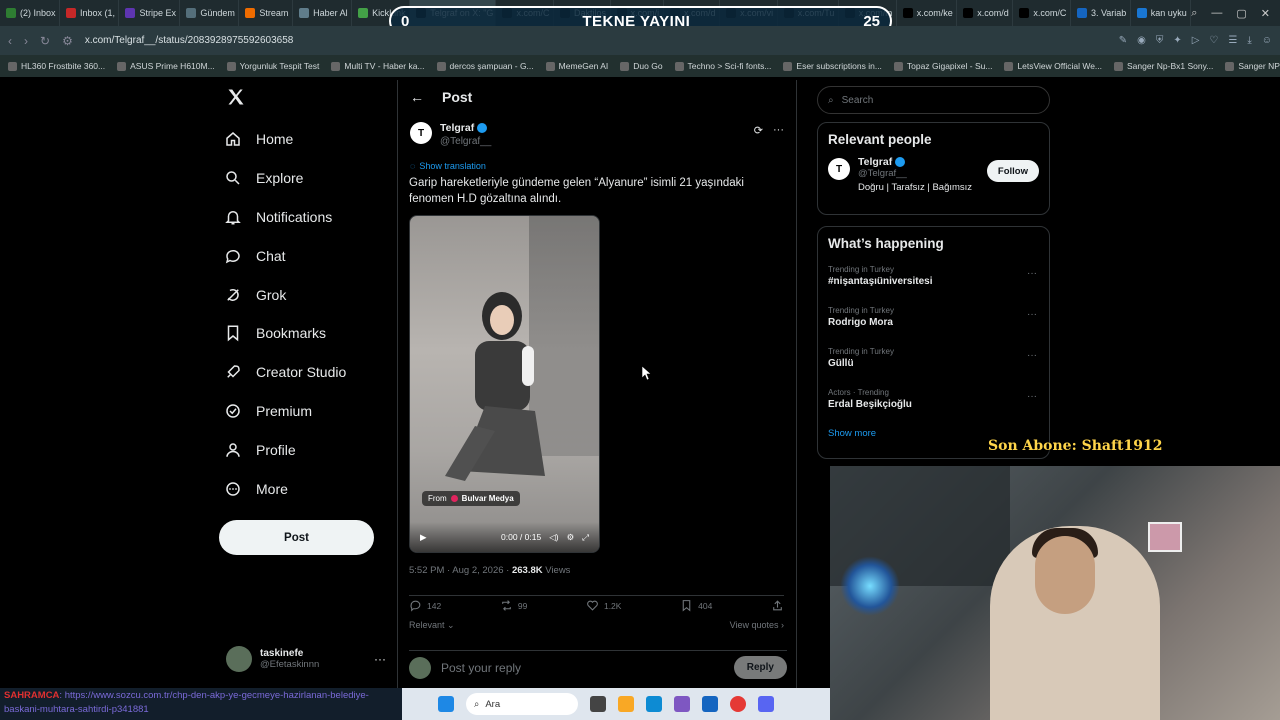 The width and height of the screenshot is (1280, 720). I want to click on share-action, so click(777, 605).